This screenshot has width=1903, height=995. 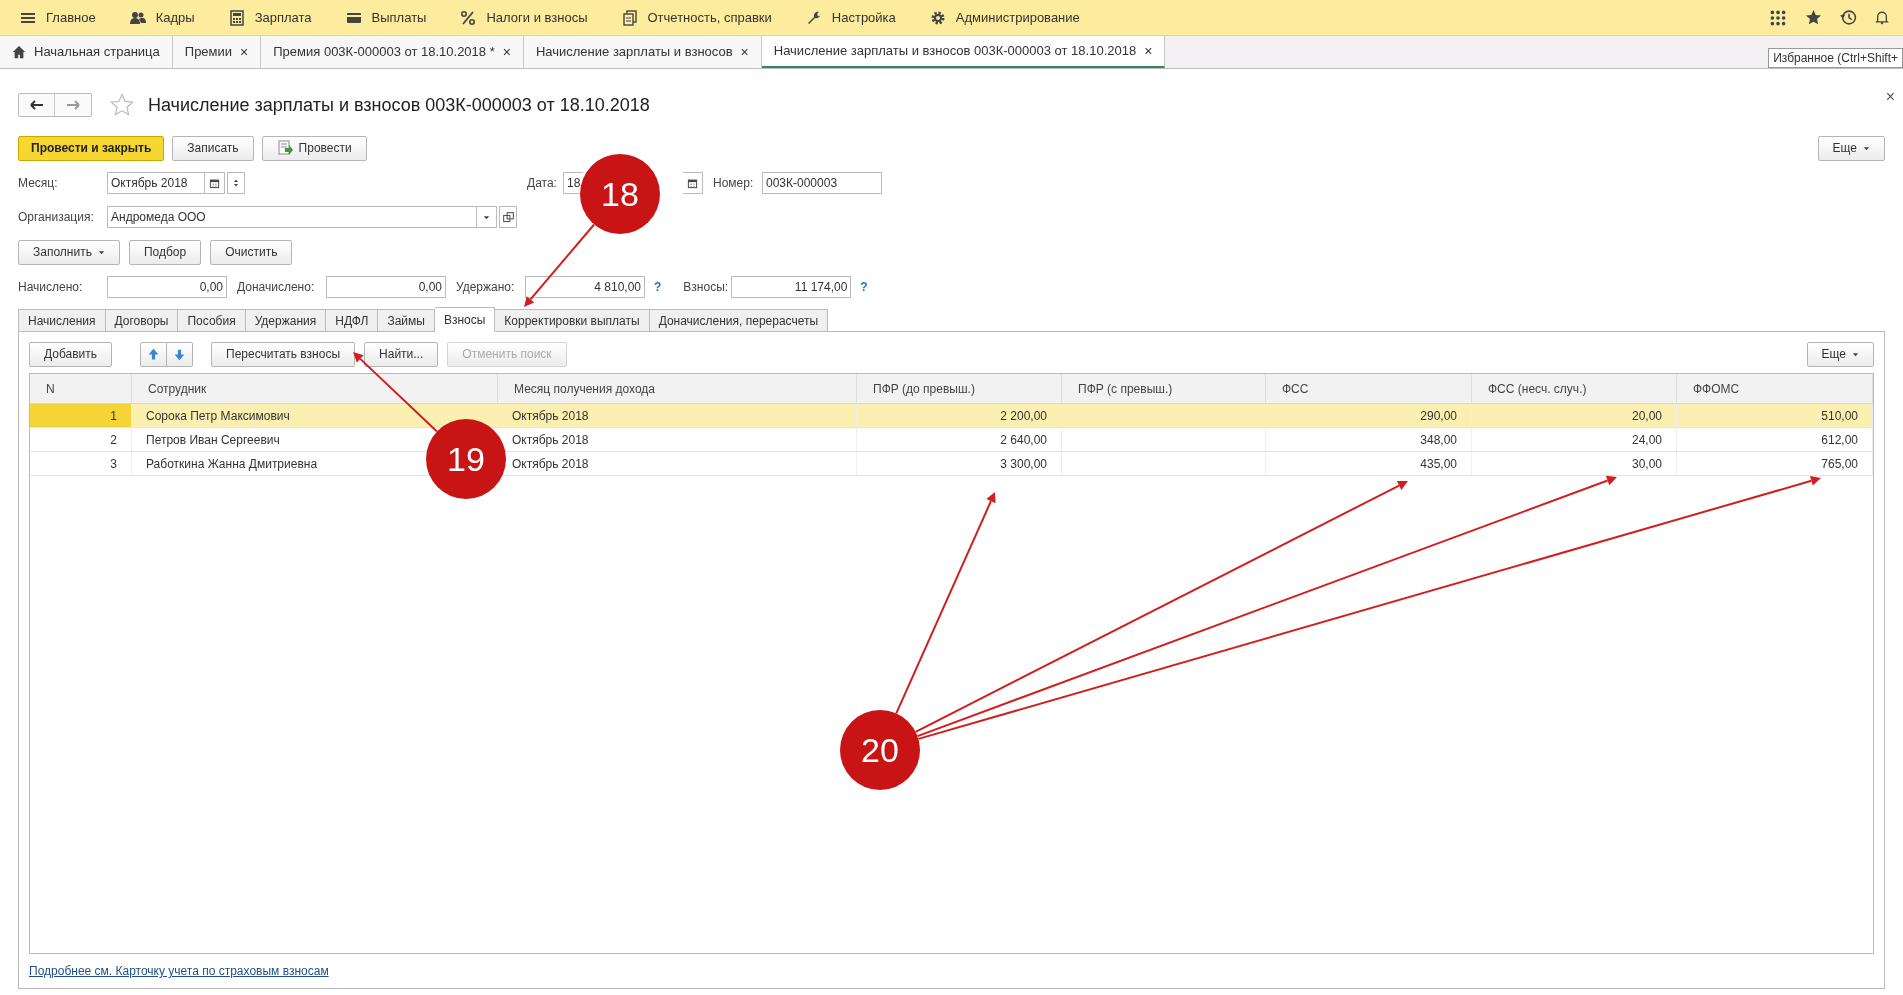 What do you see at coordinates (1369, 463) in the screenshot?
I see `table-cell: 435,00` at bounding box center [1369, 463].